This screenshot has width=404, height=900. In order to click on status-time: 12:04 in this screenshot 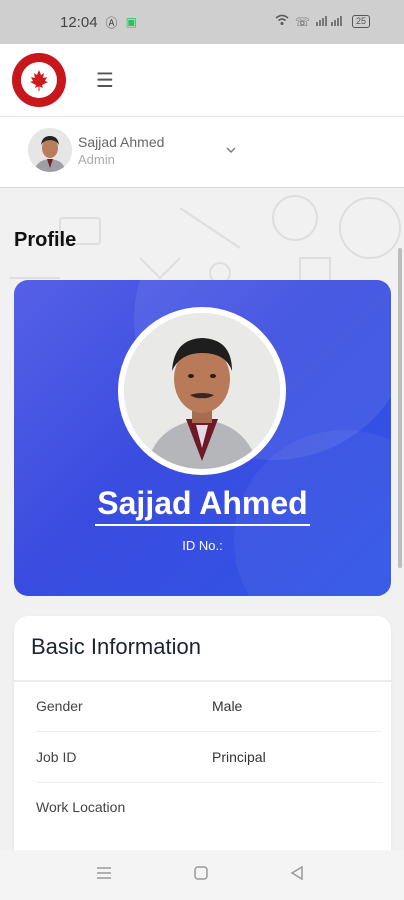, I will do `click(79, 22)`.